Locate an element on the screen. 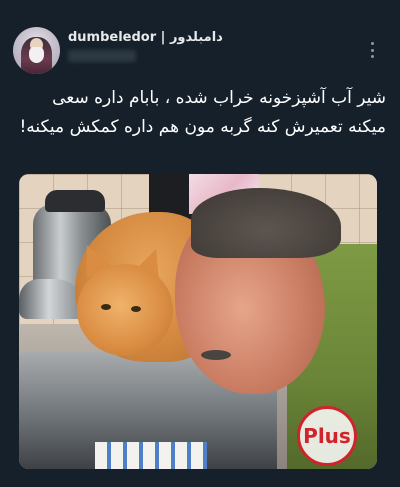 This screenshot has width=400, height=487. bottom-bar is located at coordinates (200, 478).